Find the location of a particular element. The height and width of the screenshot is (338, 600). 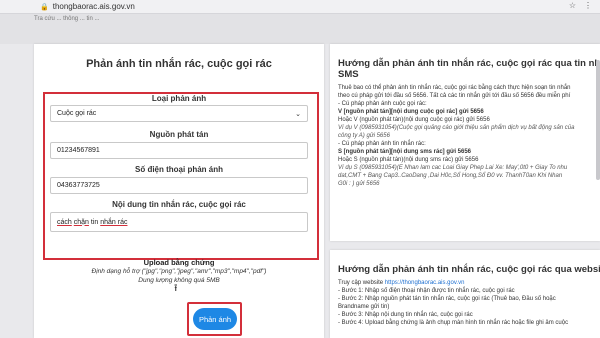

source-value: 01234567891 is located at coordinates (78, 150).